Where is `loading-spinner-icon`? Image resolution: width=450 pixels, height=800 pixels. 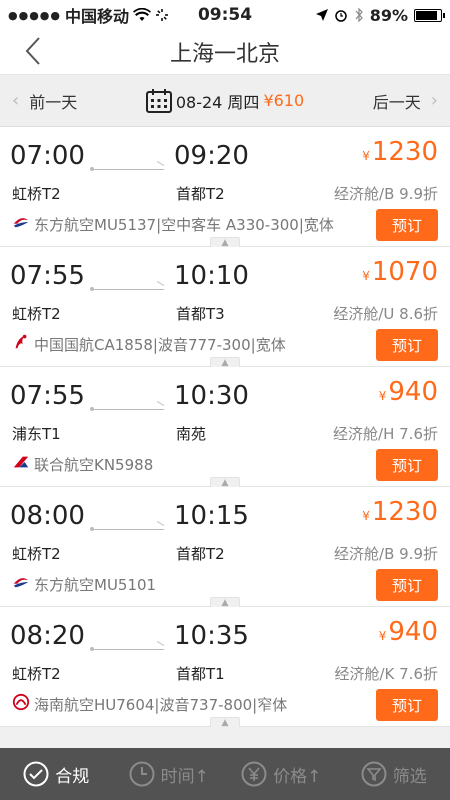 loading-spinner-icon is located at coordinates (162, 15).